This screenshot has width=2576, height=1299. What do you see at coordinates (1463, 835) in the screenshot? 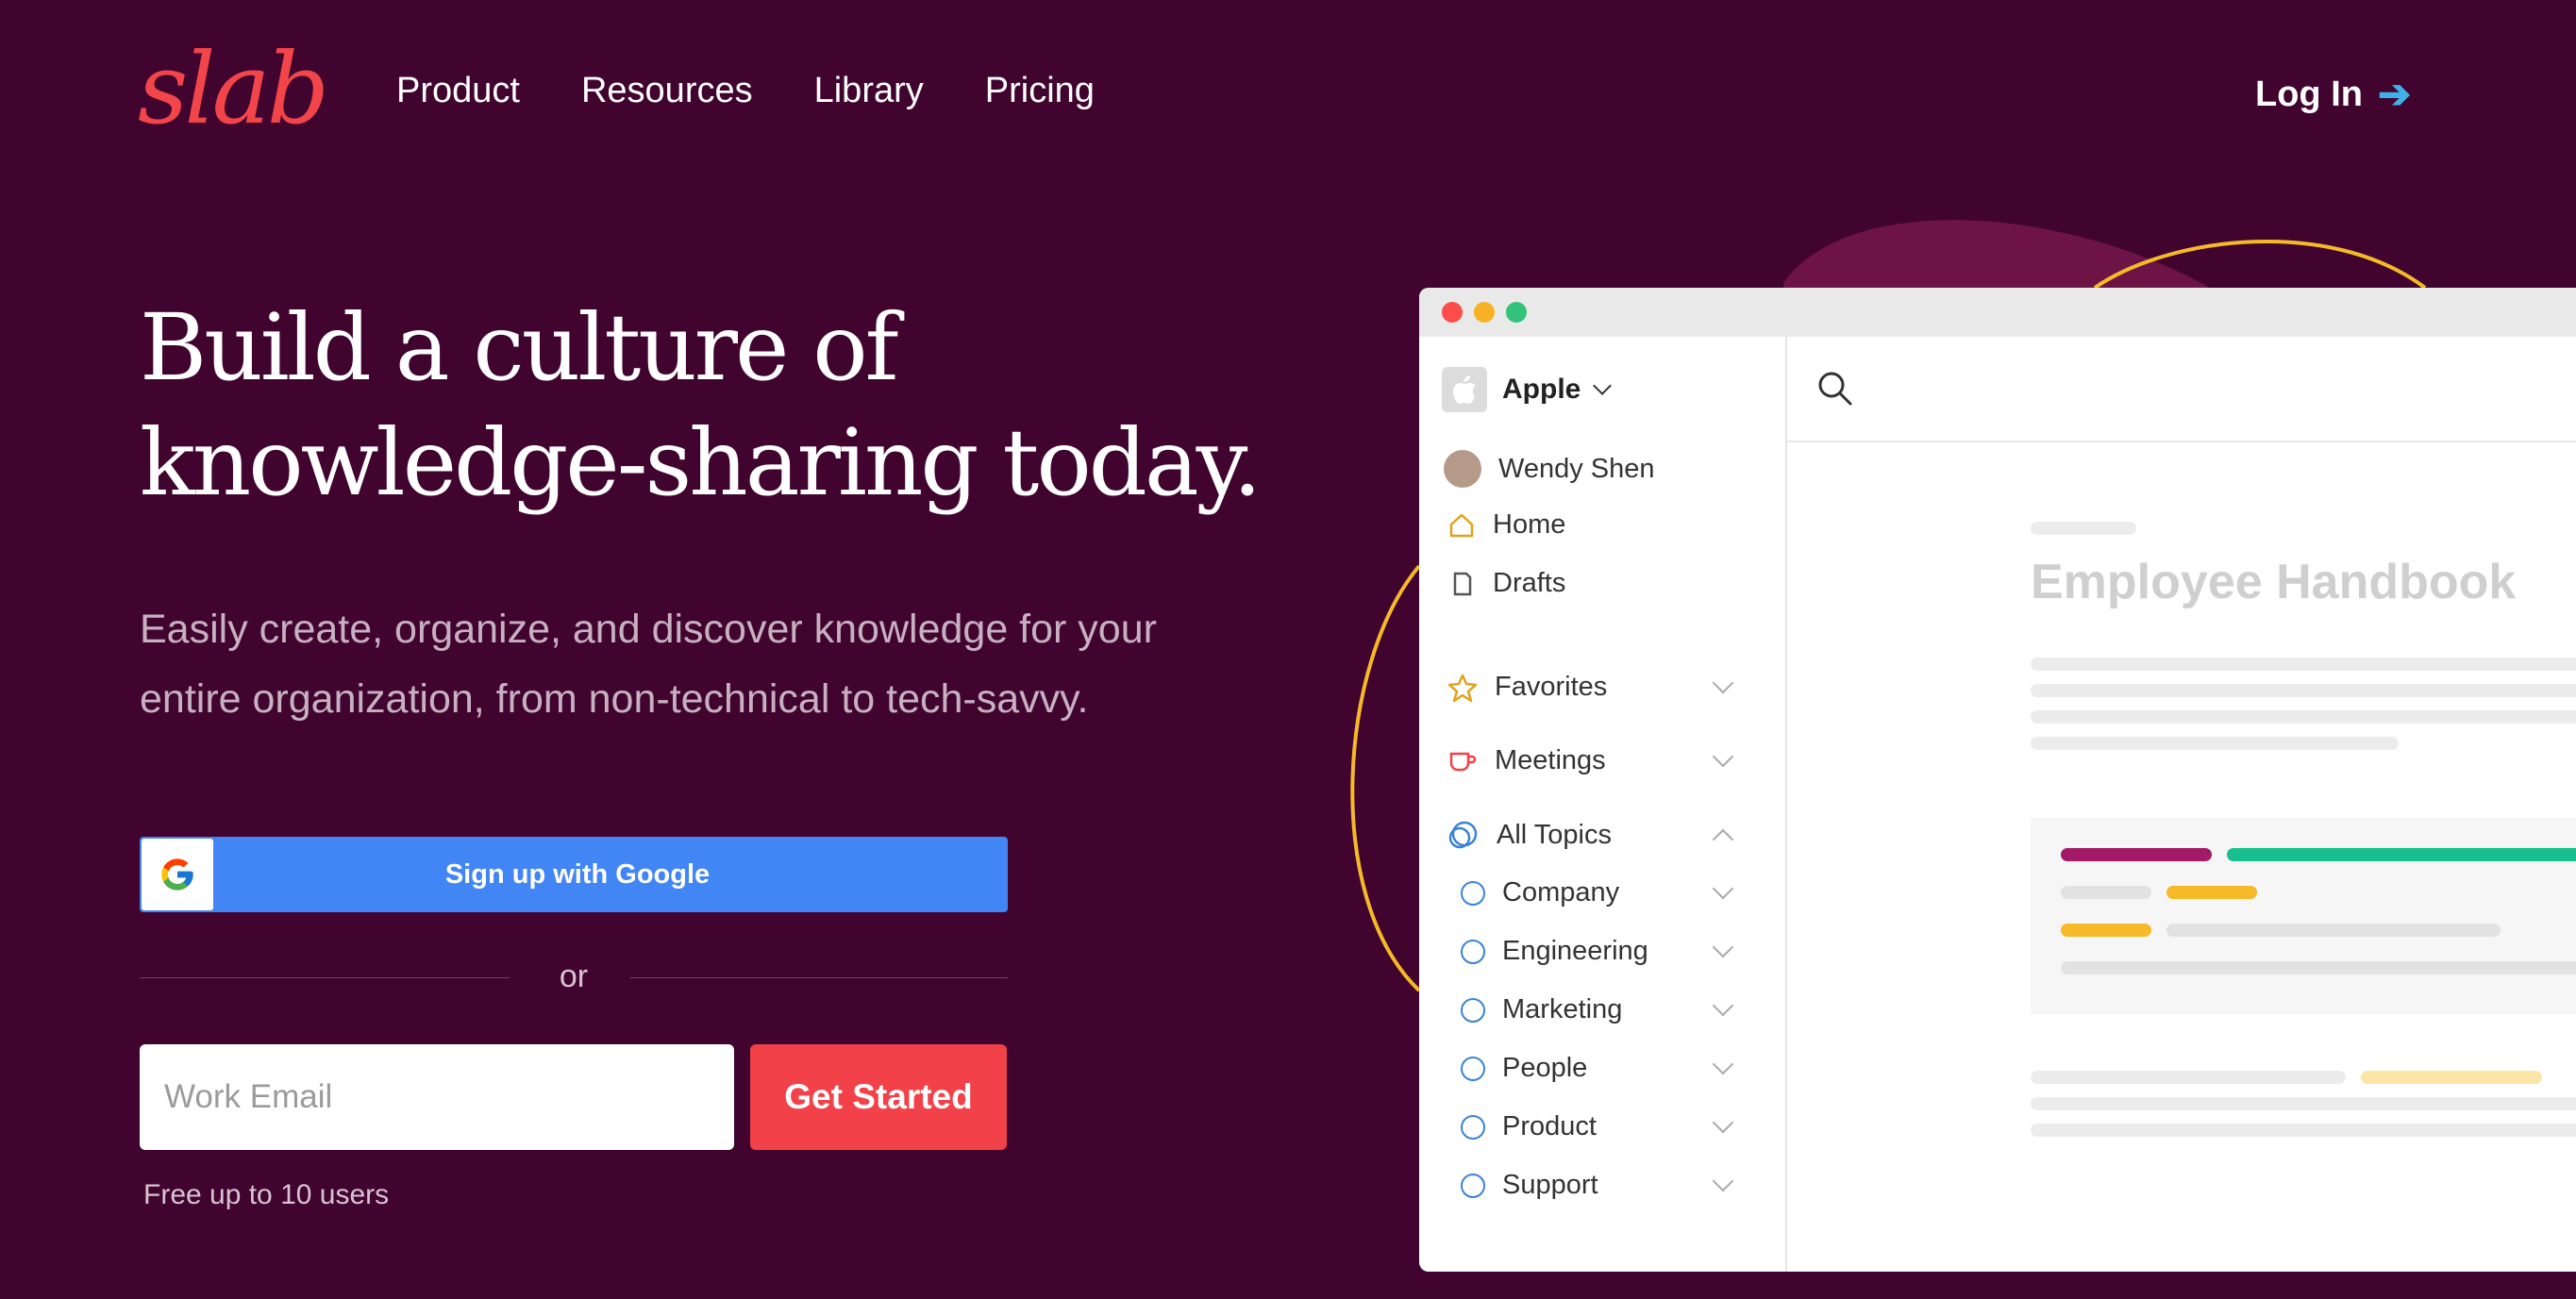
I see `topics-icon` at bounding box center [1463, 835].